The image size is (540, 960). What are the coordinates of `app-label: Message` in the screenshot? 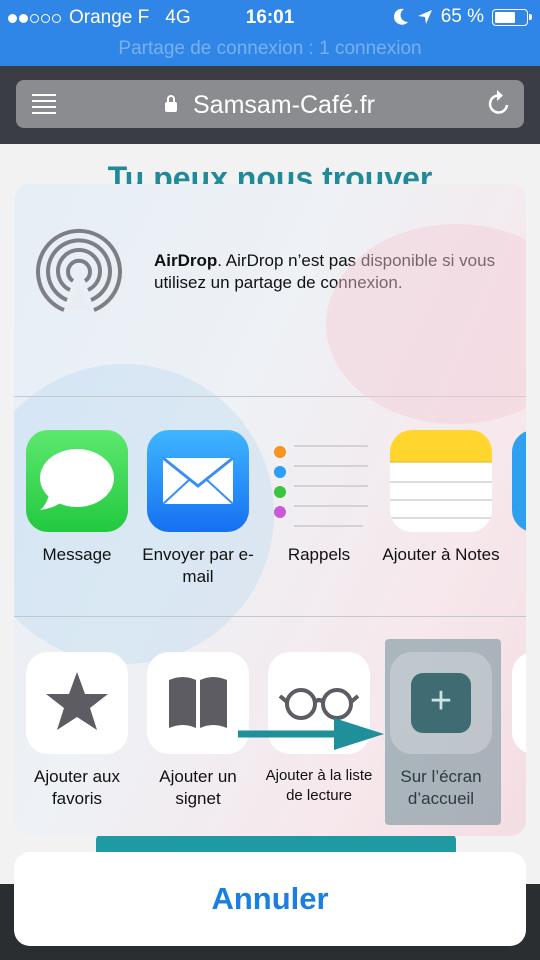 It's located at (77, 554).